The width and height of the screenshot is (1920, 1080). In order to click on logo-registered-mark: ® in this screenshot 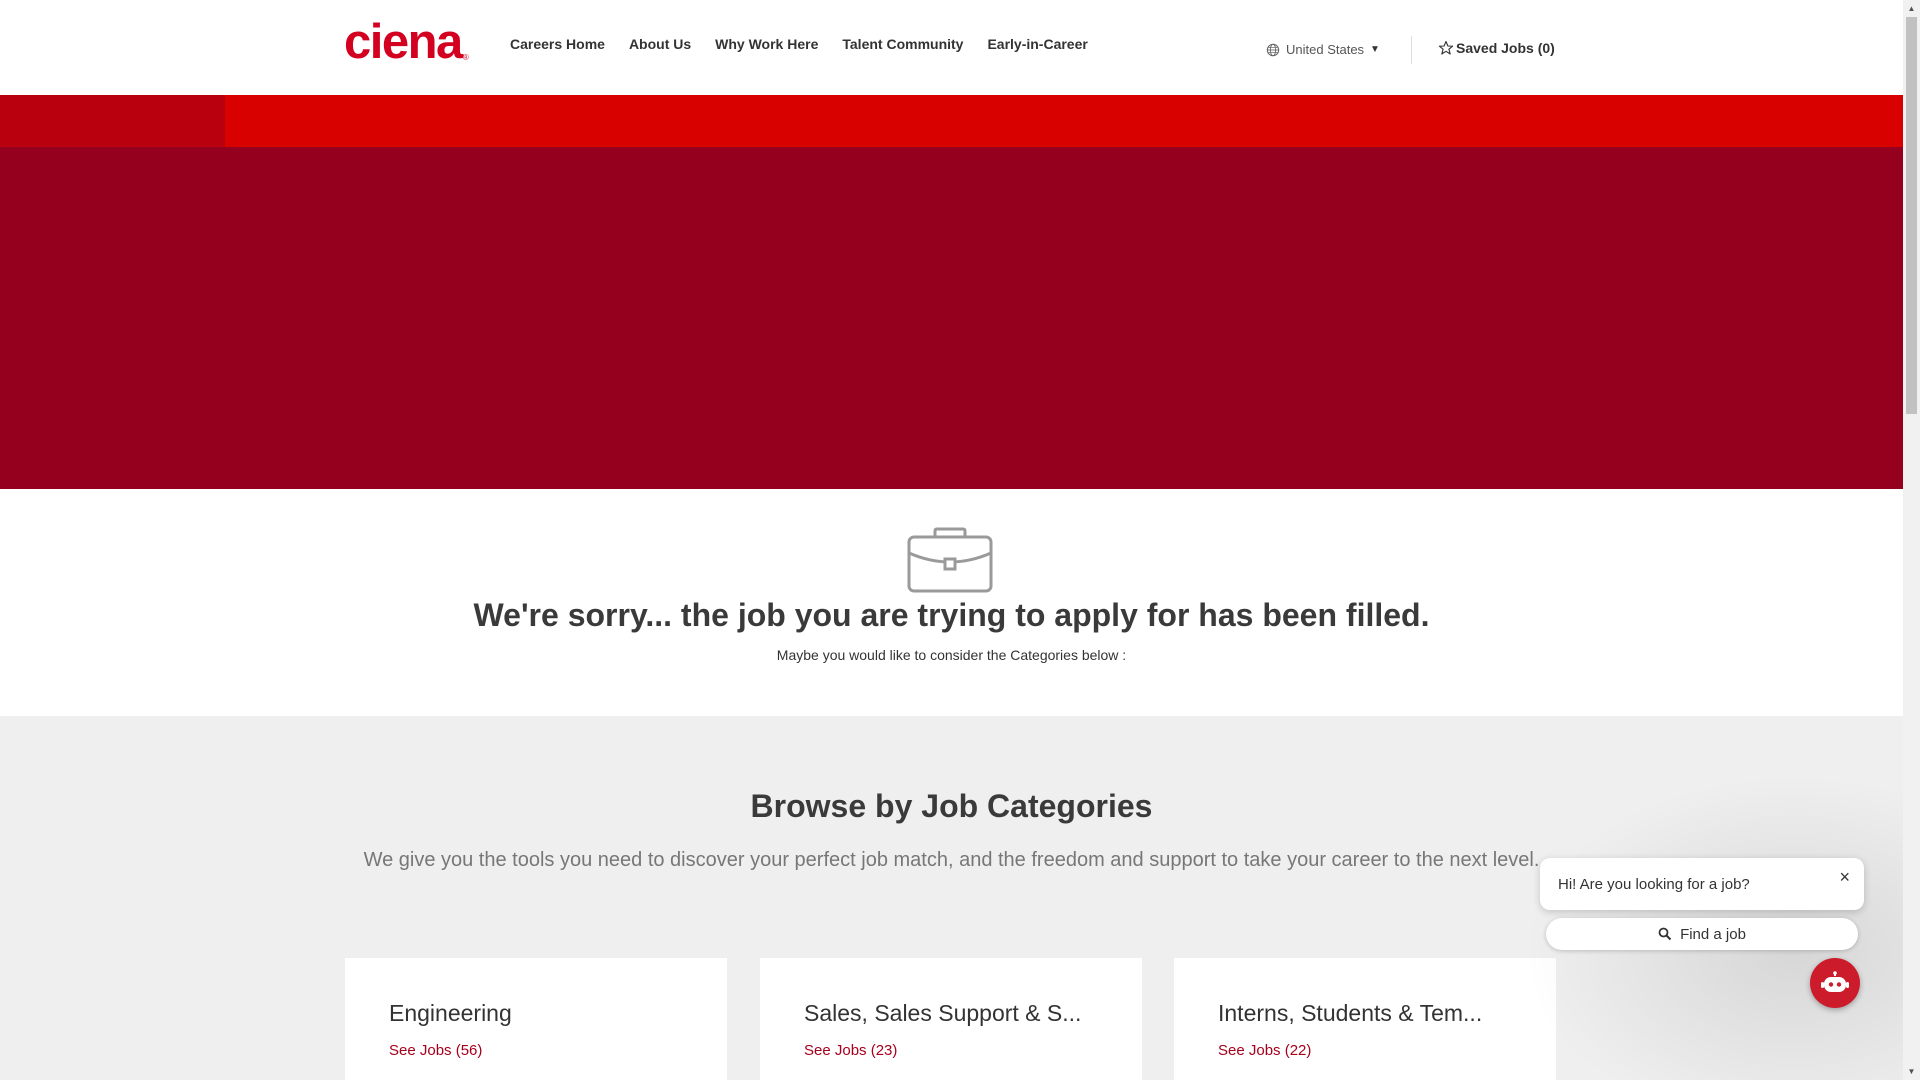, I will do `click(465, 57)`.